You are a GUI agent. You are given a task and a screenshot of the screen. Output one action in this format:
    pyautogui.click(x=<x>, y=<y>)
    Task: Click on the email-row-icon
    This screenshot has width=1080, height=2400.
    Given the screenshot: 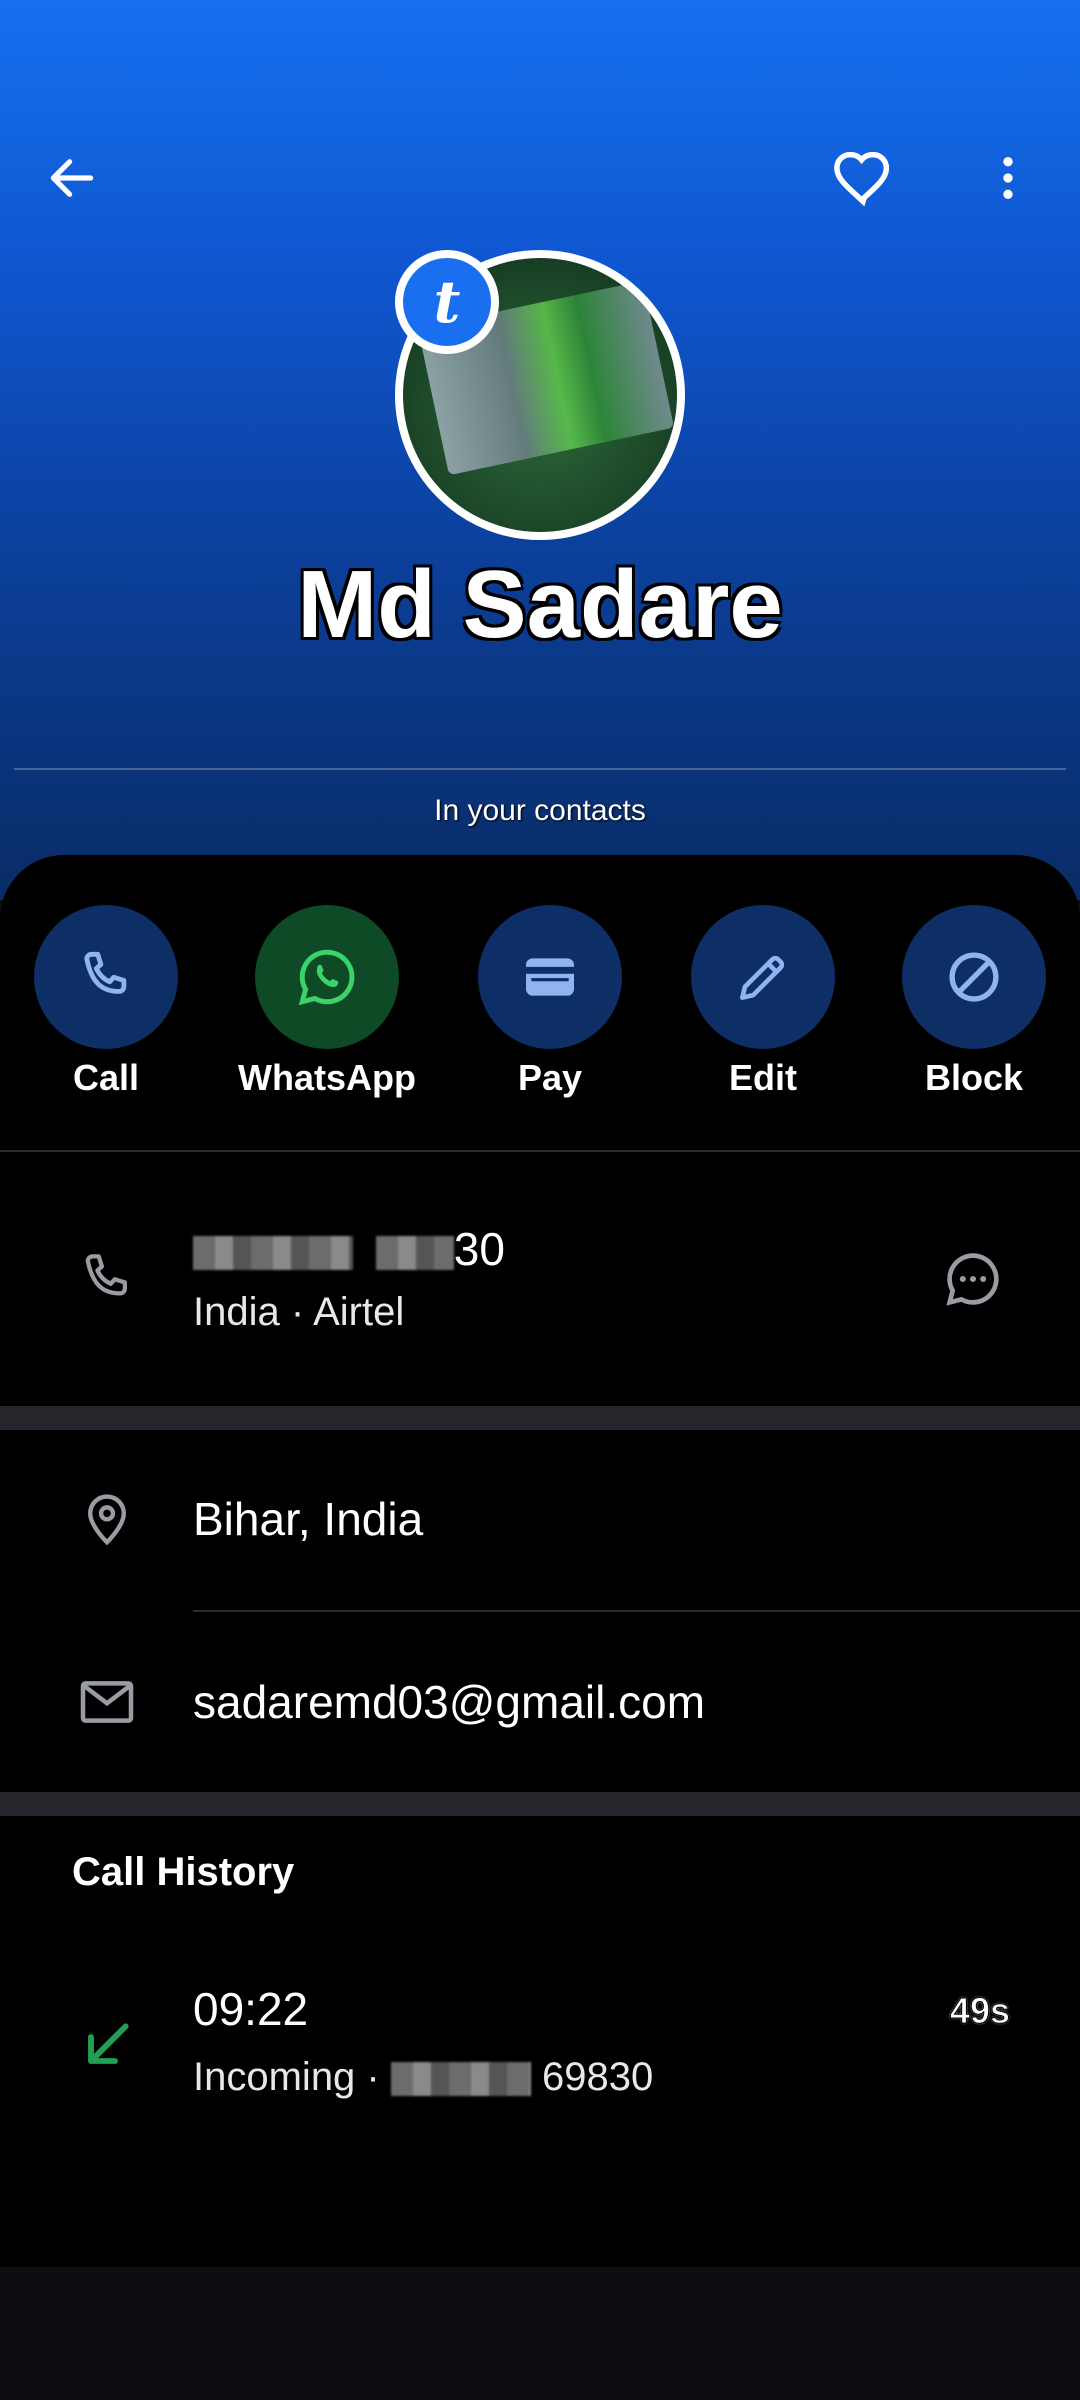 What is the action you would take?
    pyautogui.click(x=107, y=1702)
    